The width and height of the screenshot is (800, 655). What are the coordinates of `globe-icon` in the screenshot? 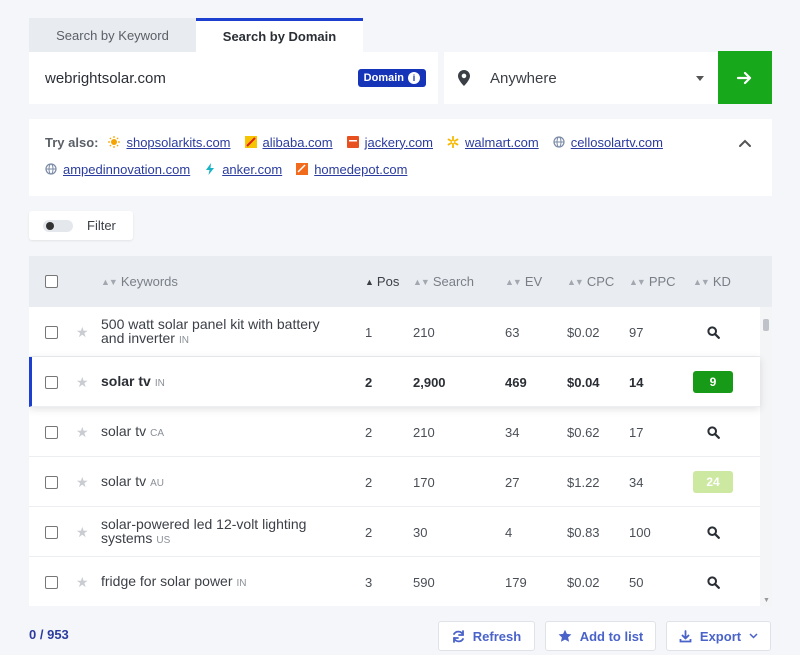 It's located at (51, 169).